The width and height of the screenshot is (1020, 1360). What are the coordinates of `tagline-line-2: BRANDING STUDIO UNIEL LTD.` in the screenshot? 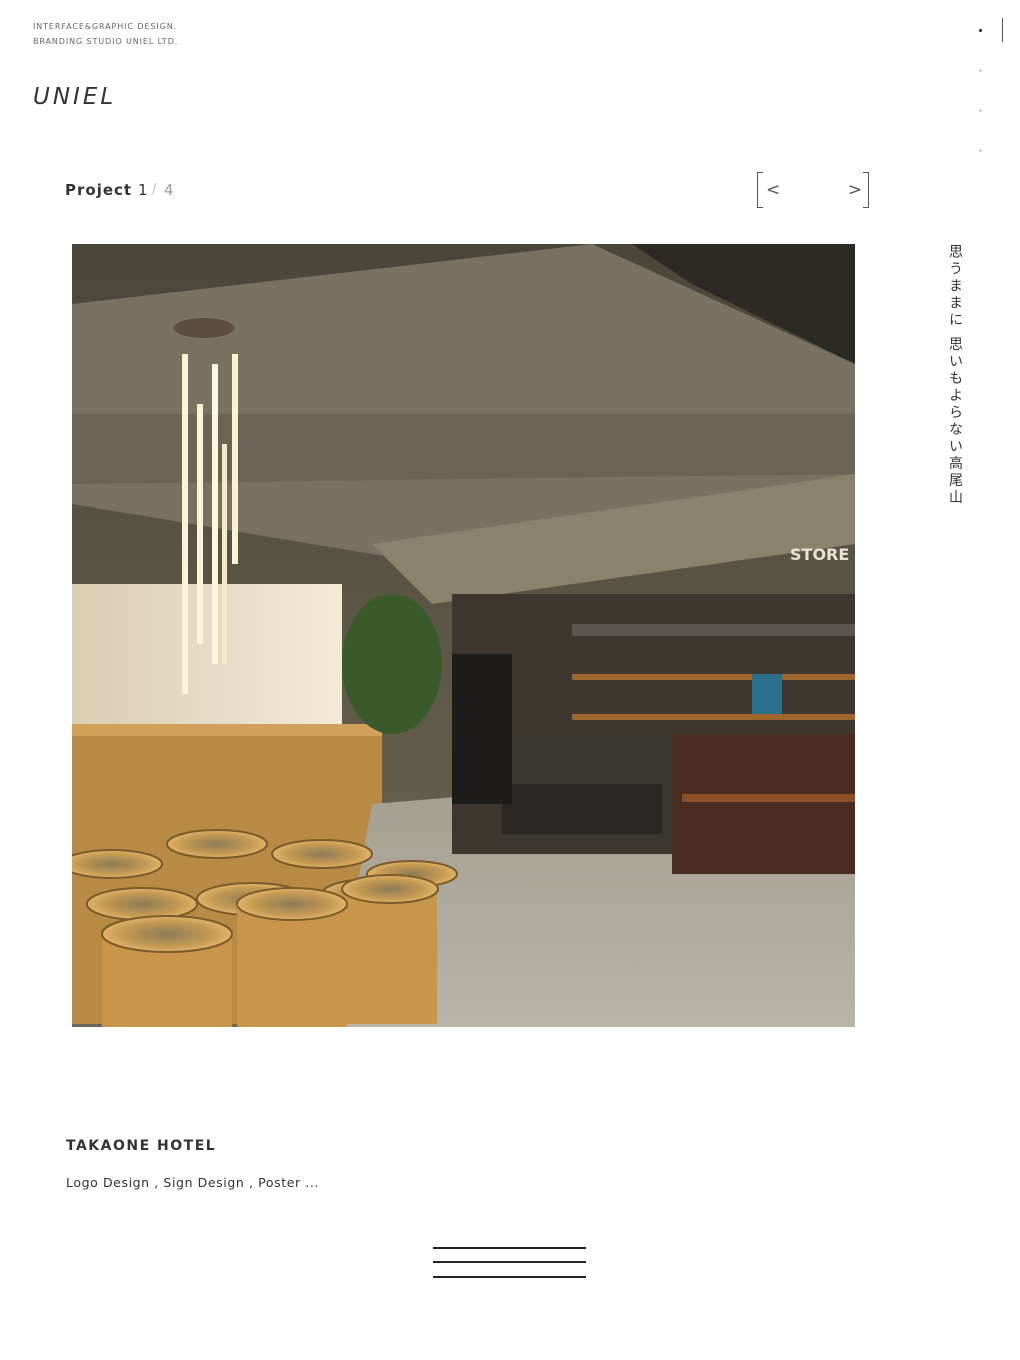 It's located at (106, 41).